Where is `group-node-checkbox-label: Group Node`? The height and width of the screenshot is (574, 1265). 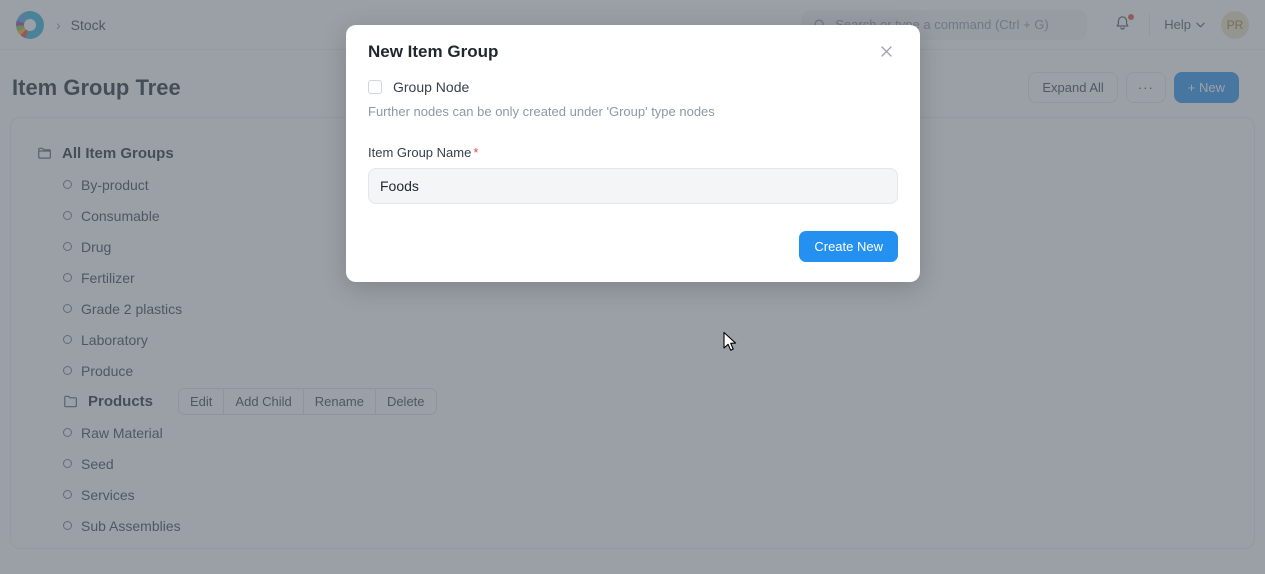
group-node-checkbox-label: Group Node is located at coordinates (431, 87).